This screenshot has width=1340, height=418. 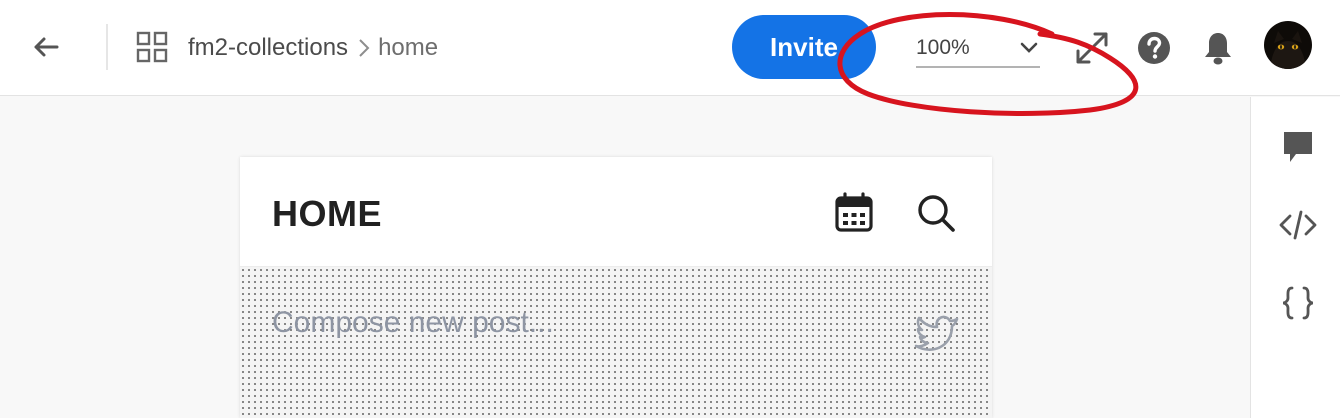 What do you see at coordinates (804, 47) in the screenshot?
I see `invite-button: Invite` at bounding box center [804, 47].